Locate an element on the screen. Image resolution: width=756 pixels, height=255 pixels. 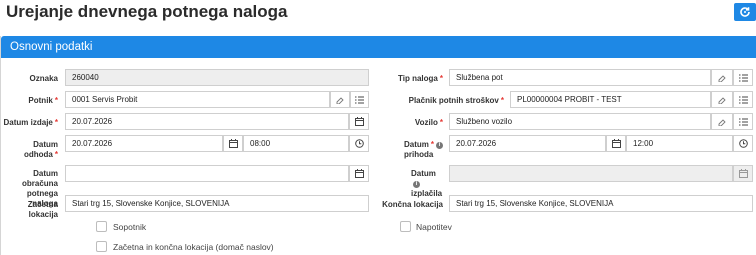
datum-prihoda-time-field: 12:00 is located at coordinates (679, 143).